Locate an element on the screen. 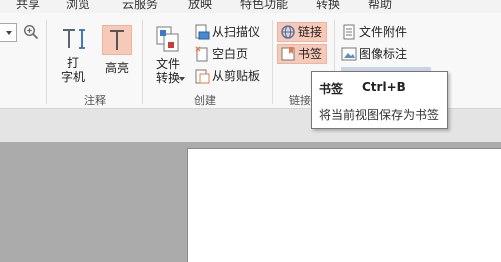 Image resolution: width=501 pixels, height=262 pixels. highlight-button: 高亮 is located at coordinates (117, 55).